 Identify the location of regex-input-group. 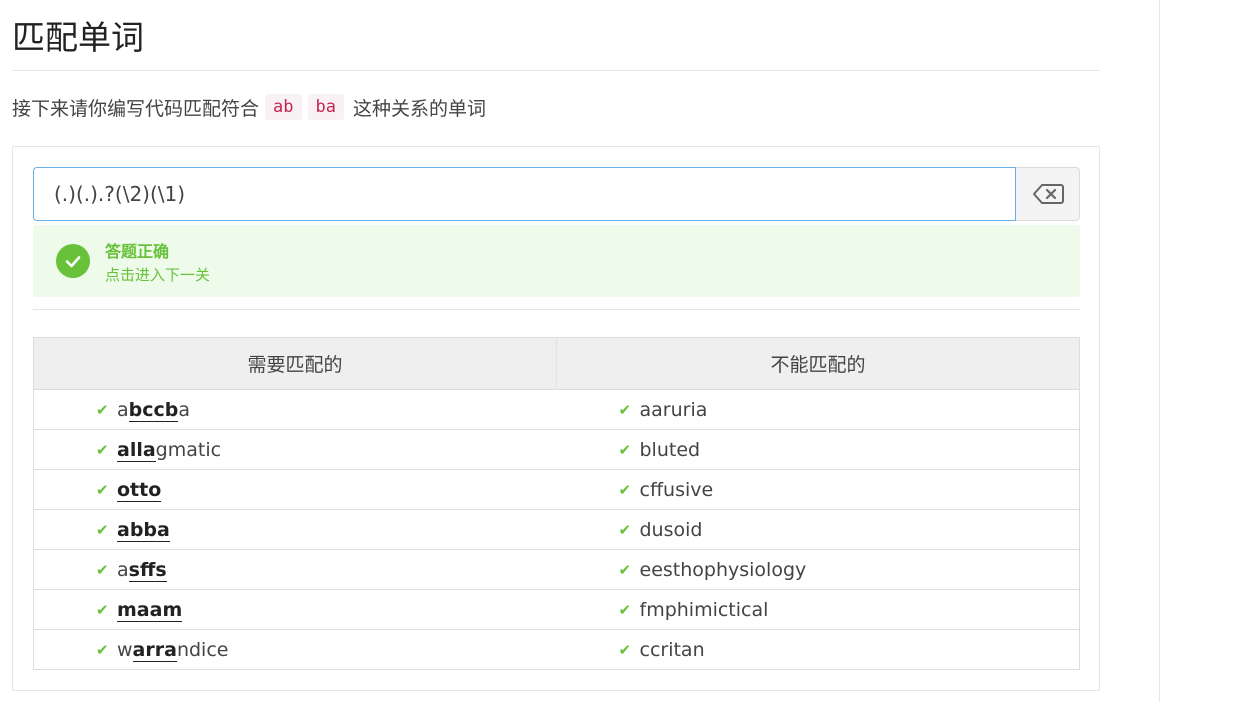
(556, 194).